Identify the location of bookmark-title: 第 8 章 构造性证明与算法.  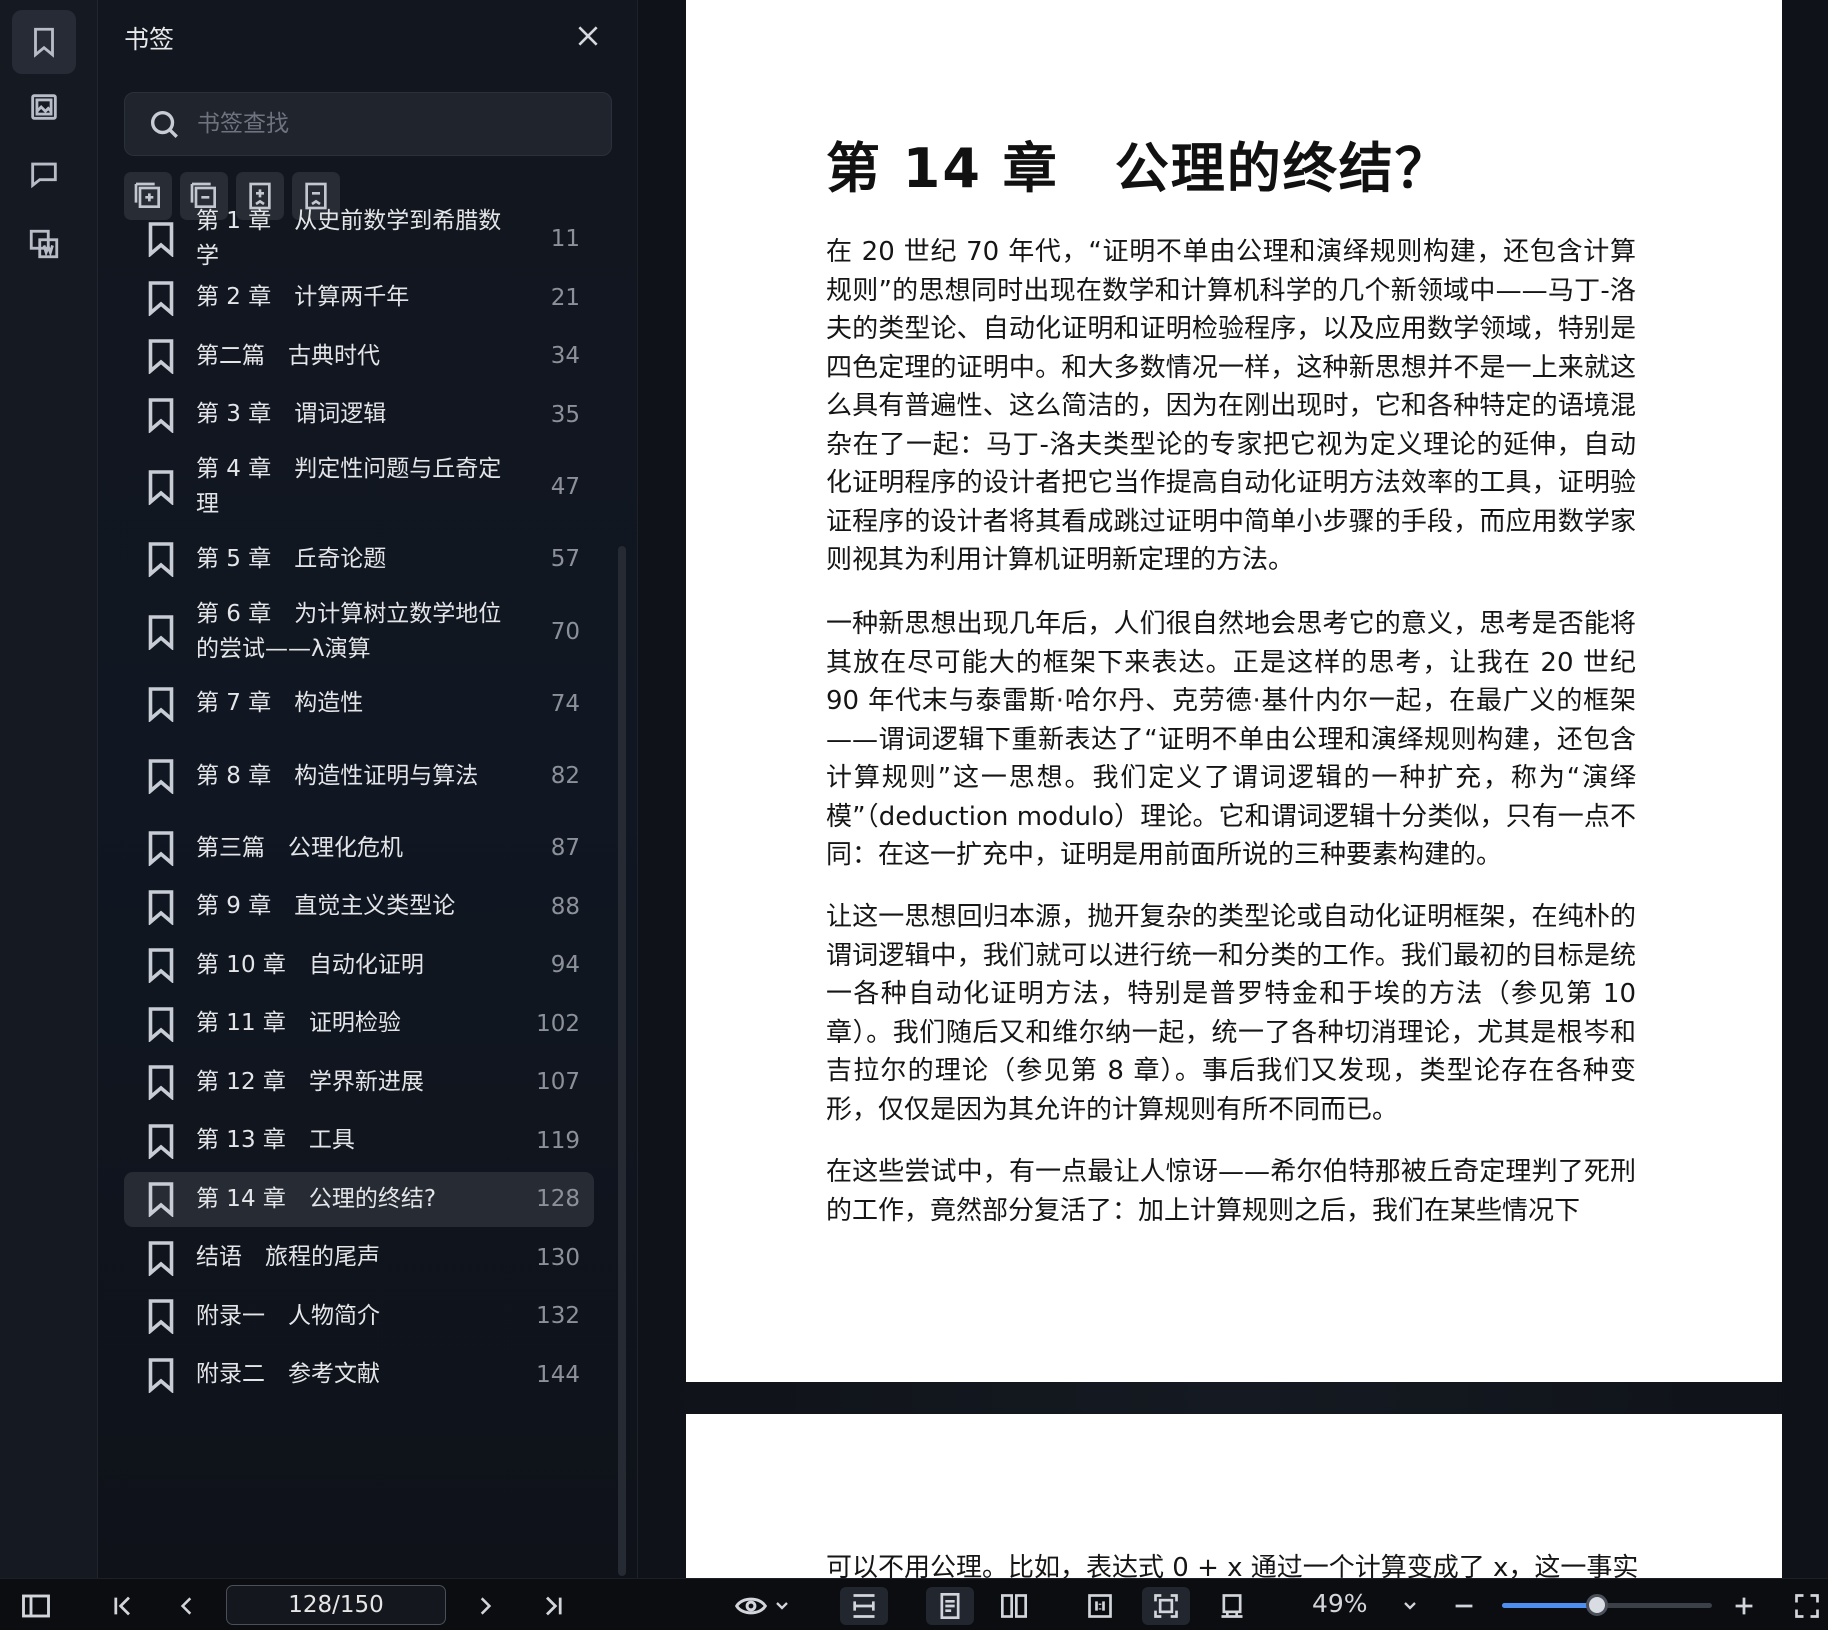
(337, 775).